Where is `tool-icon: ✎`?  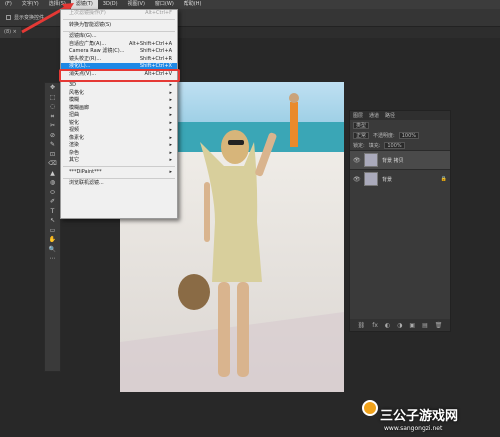 tool-icon: ✎ is located at coordinates (52, 145).